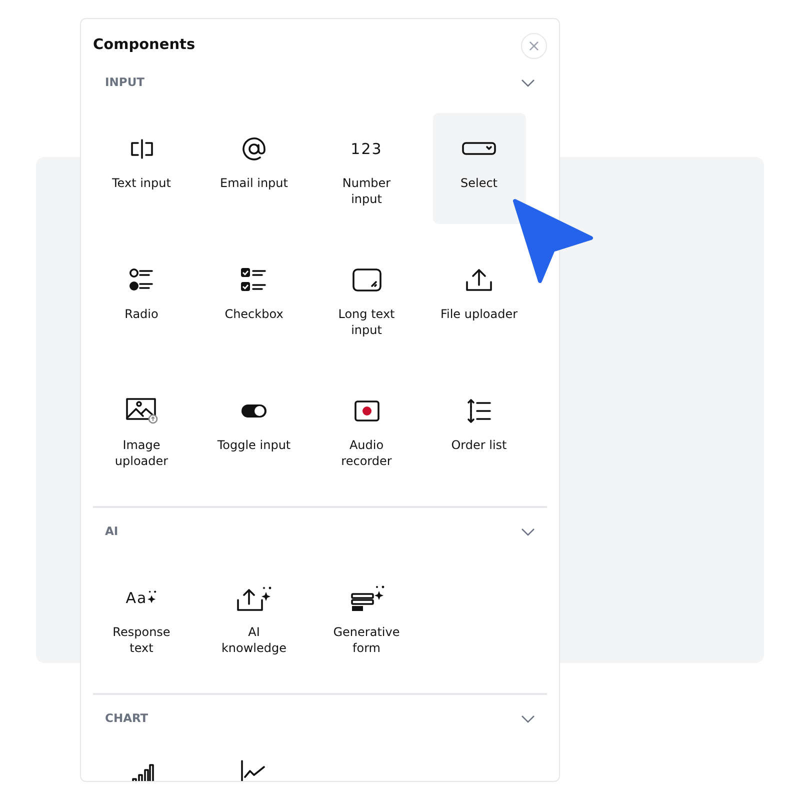  Describe the element at coordinates (125, 83) in the screenshot. I see `section-heading: INPUT` at that location.